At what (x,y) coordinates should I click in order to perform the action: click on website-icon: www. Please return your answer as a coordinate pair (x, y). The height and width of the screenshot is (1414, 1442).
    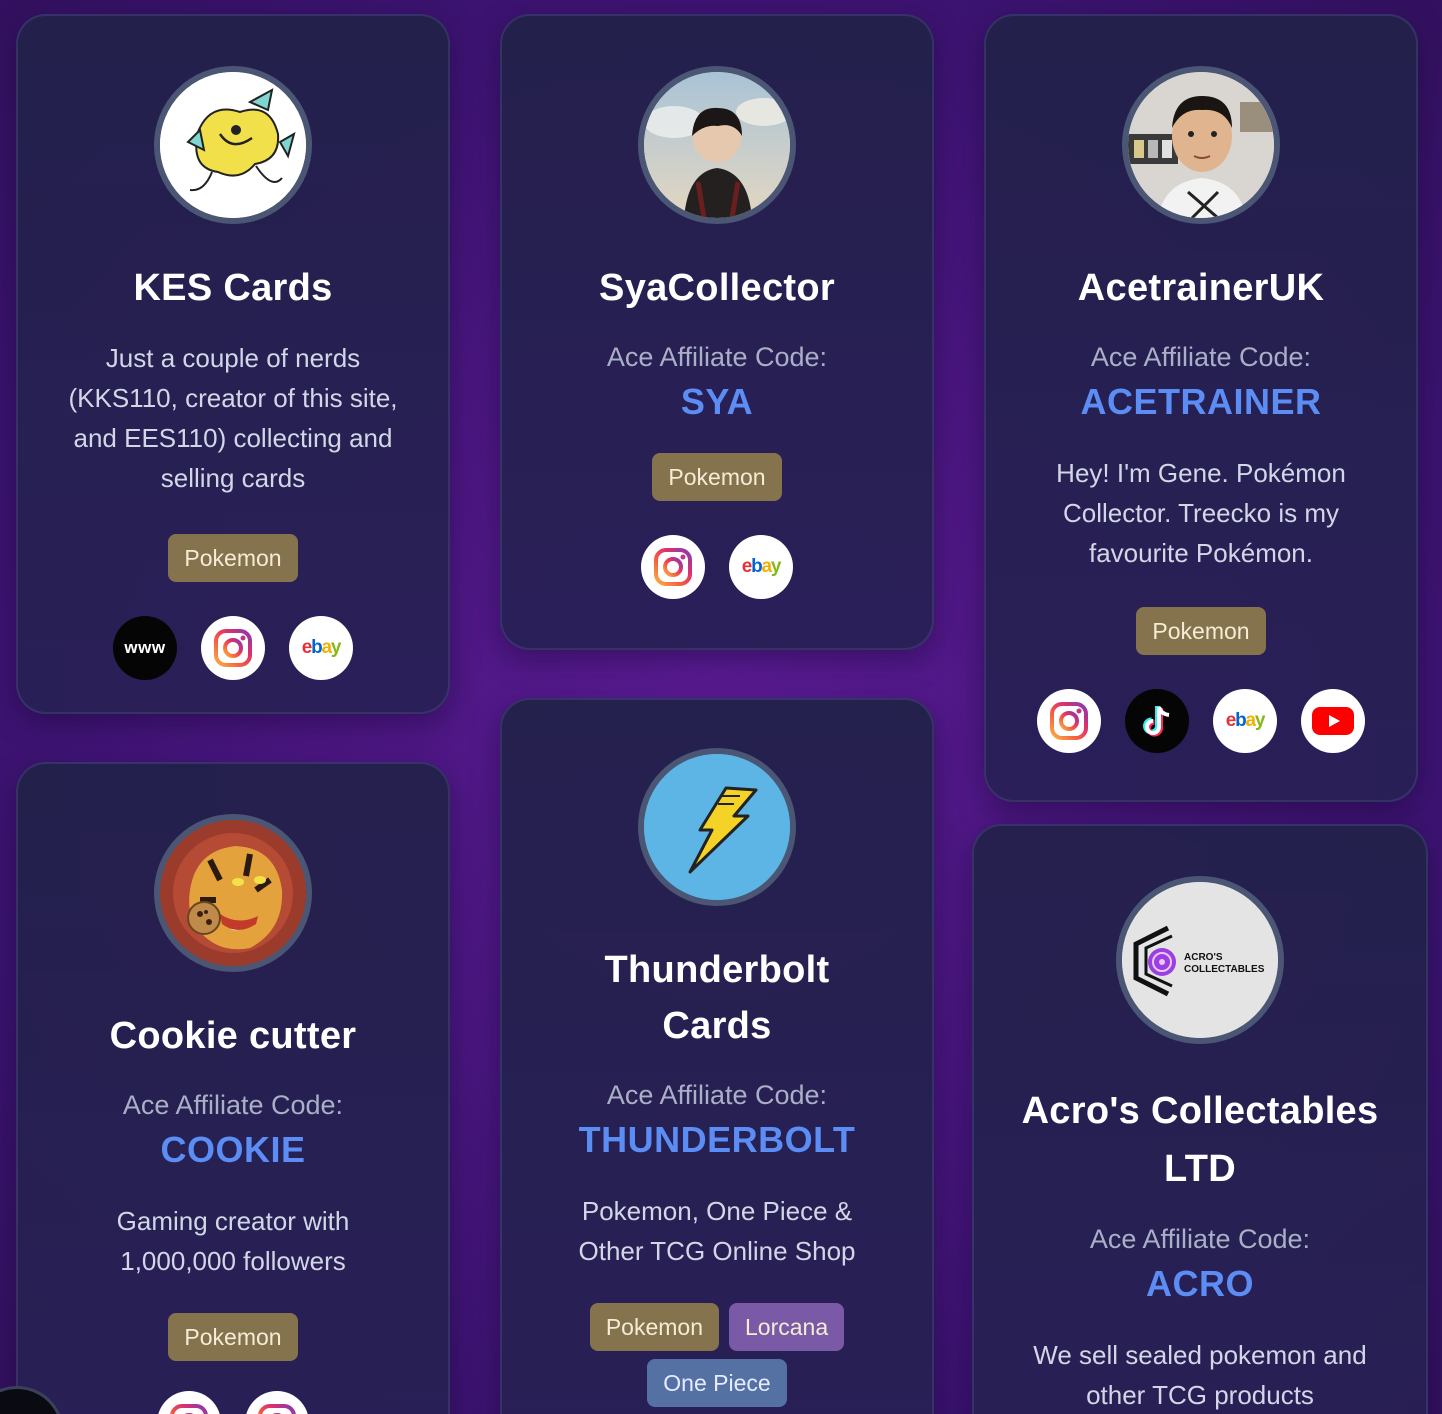
    Looking at the image, I should click on (145, 648).